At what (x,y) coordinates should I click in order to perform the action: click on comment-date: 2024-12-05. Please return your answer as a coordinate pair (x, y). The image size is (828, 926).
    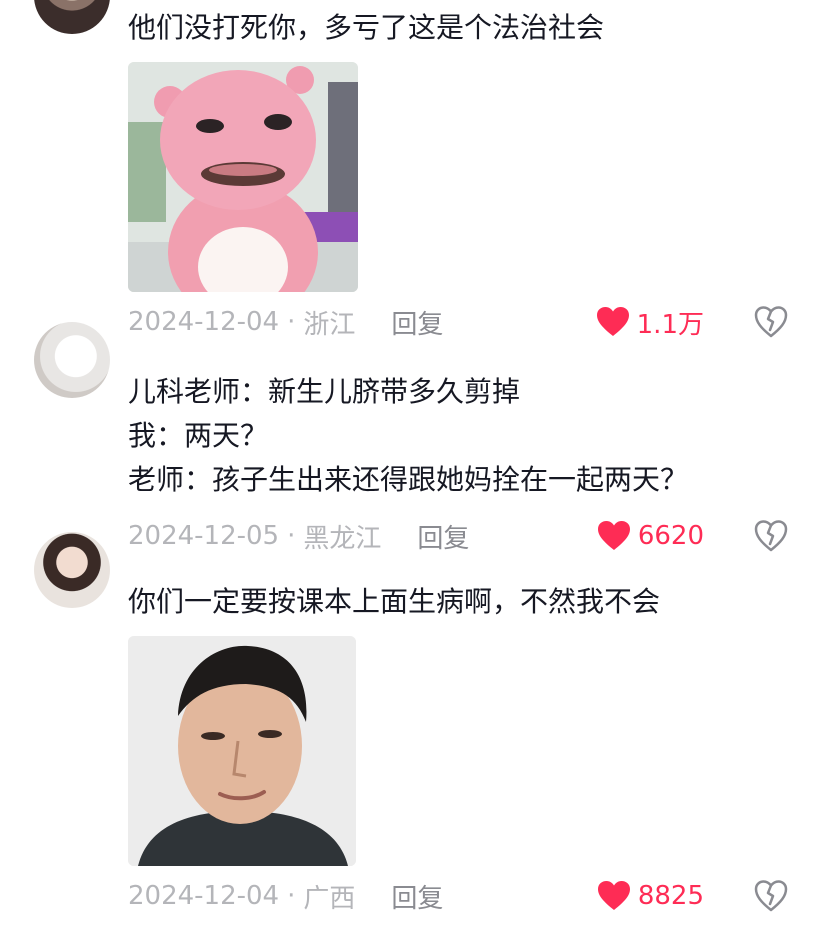
    Looking at the image, I should click on (204, 536).